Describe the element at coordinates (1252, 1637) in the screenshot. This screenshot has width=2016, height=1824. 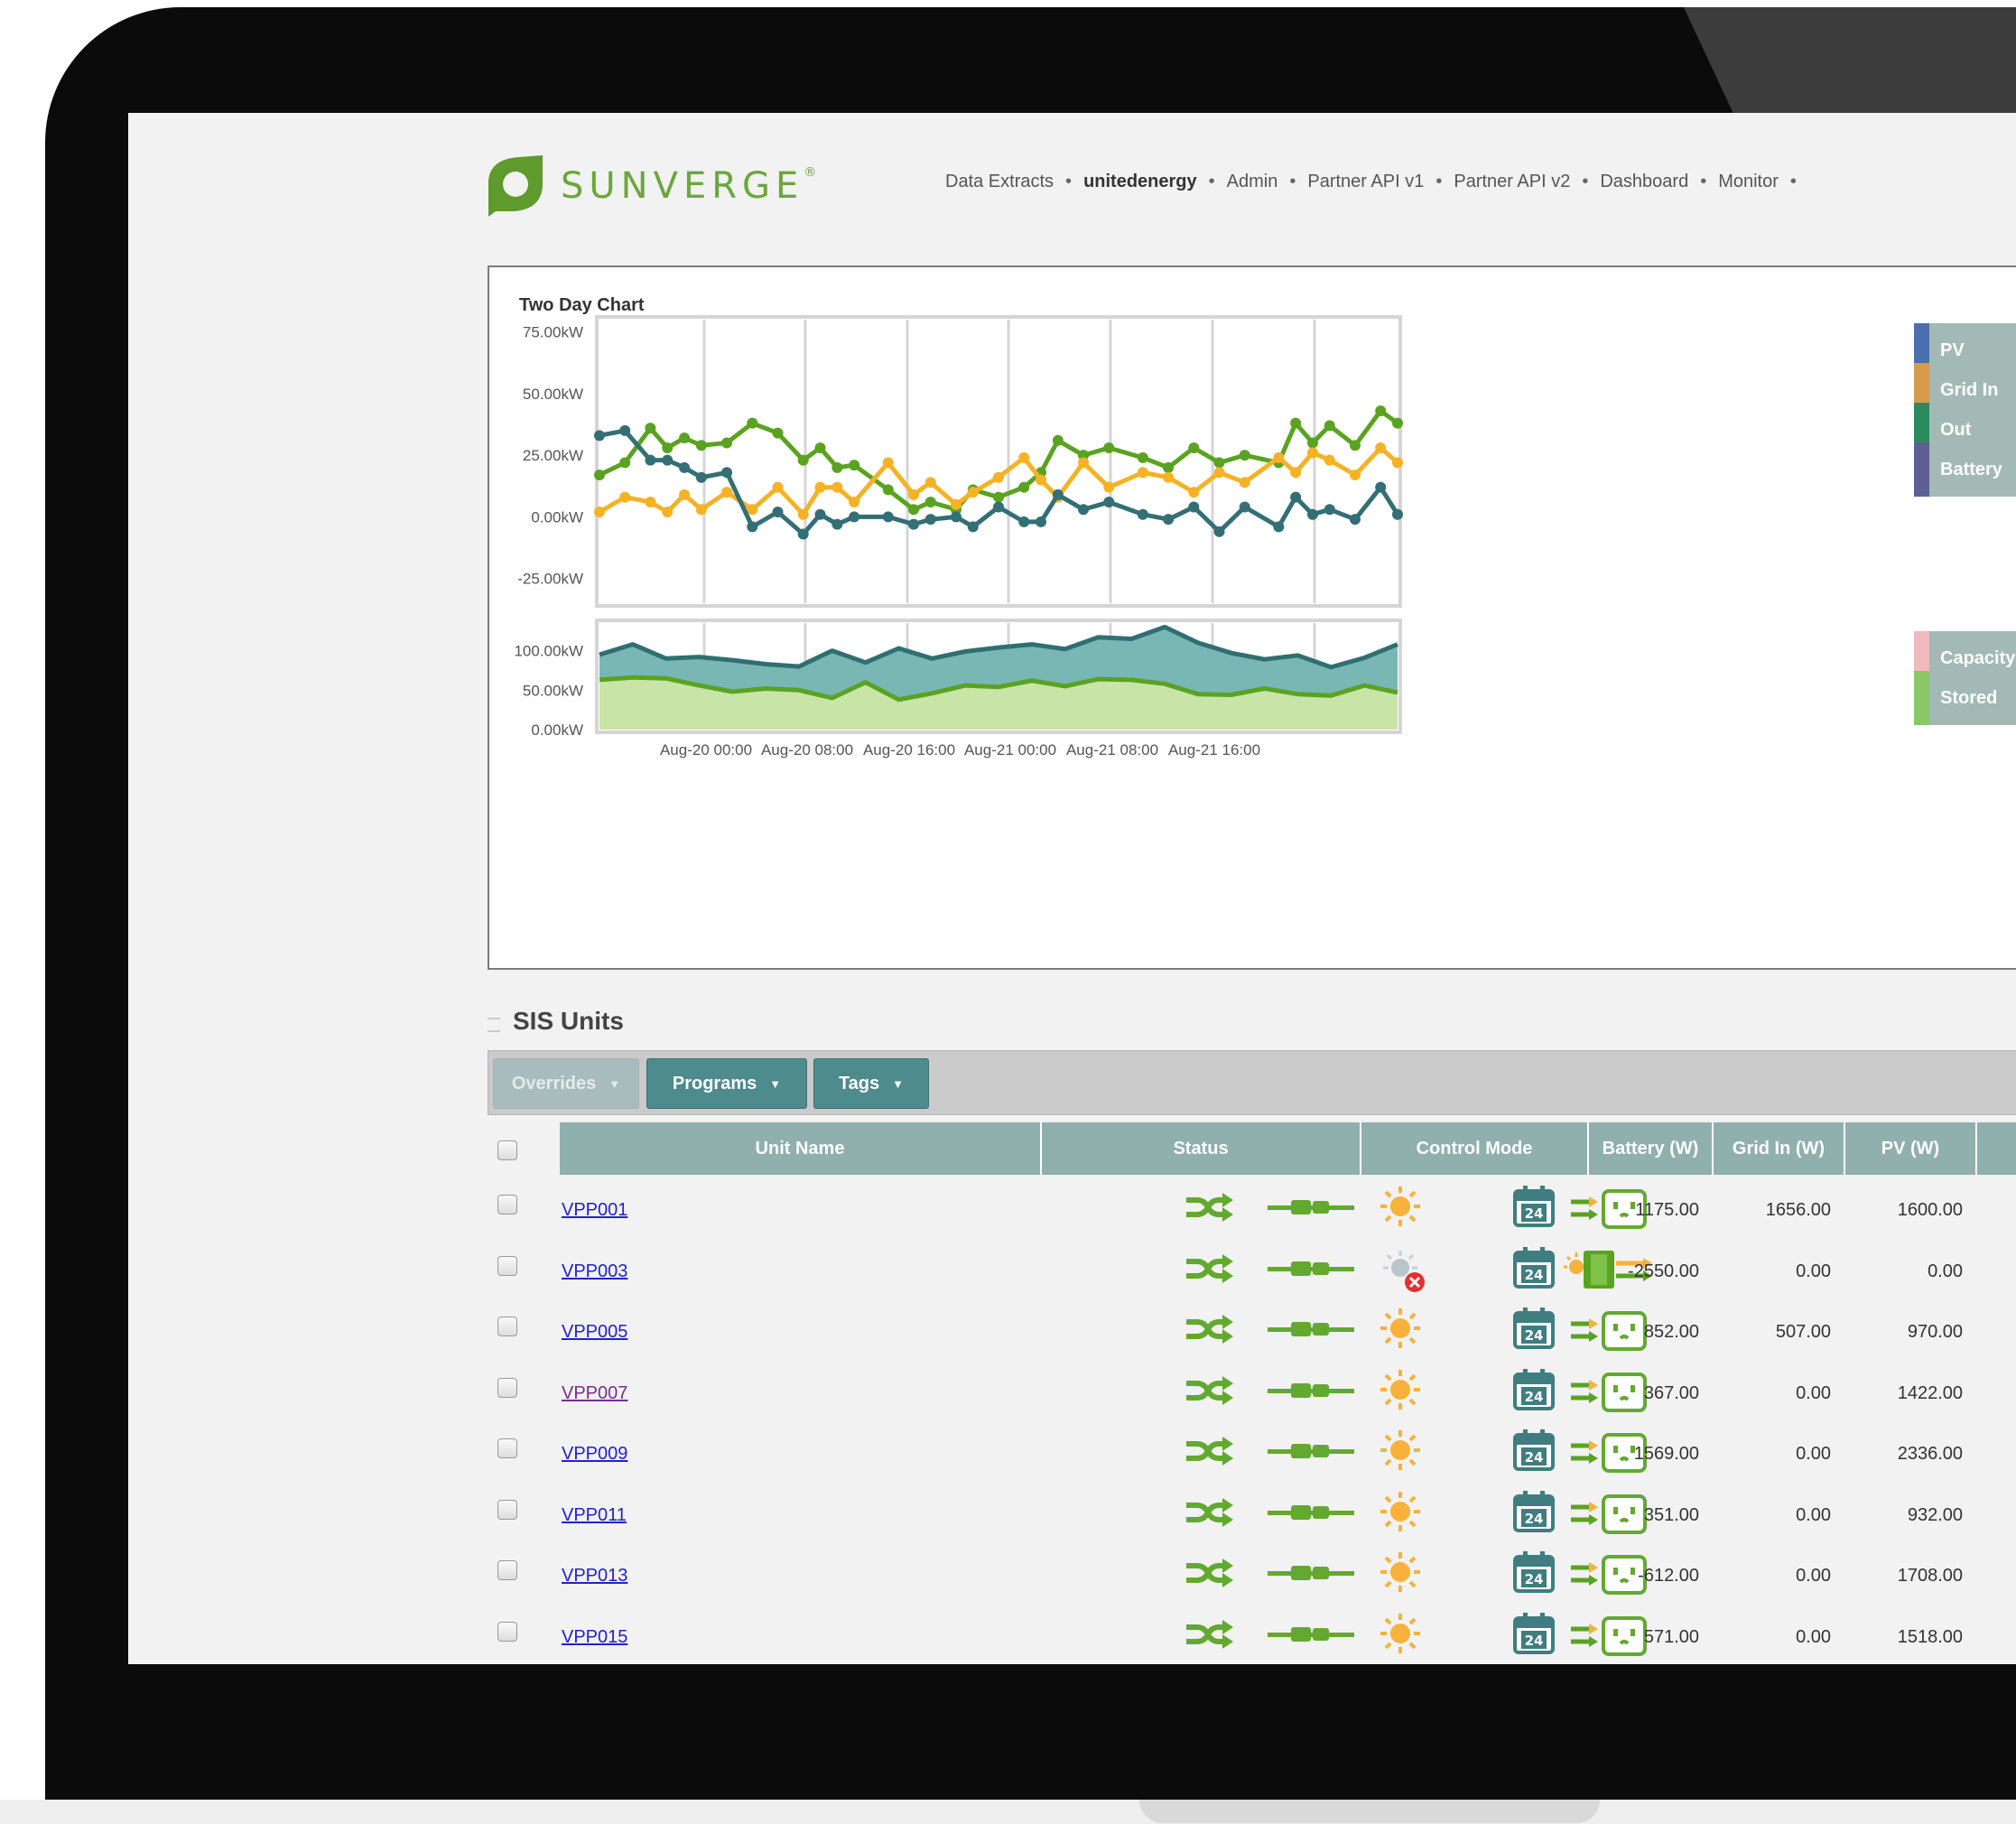
I see `table-row: VPP015 24 571.00 0.00 1518.00` at that location.